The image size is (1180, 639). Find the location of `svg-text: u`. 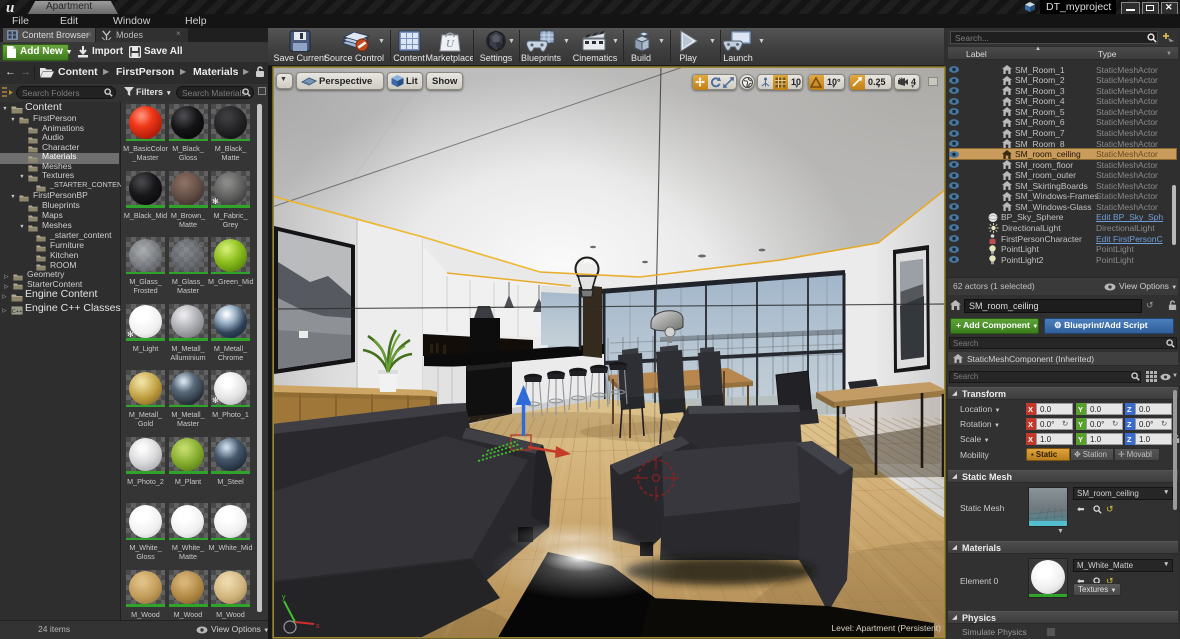

svg-text: u is located at coordinates (10, 7).